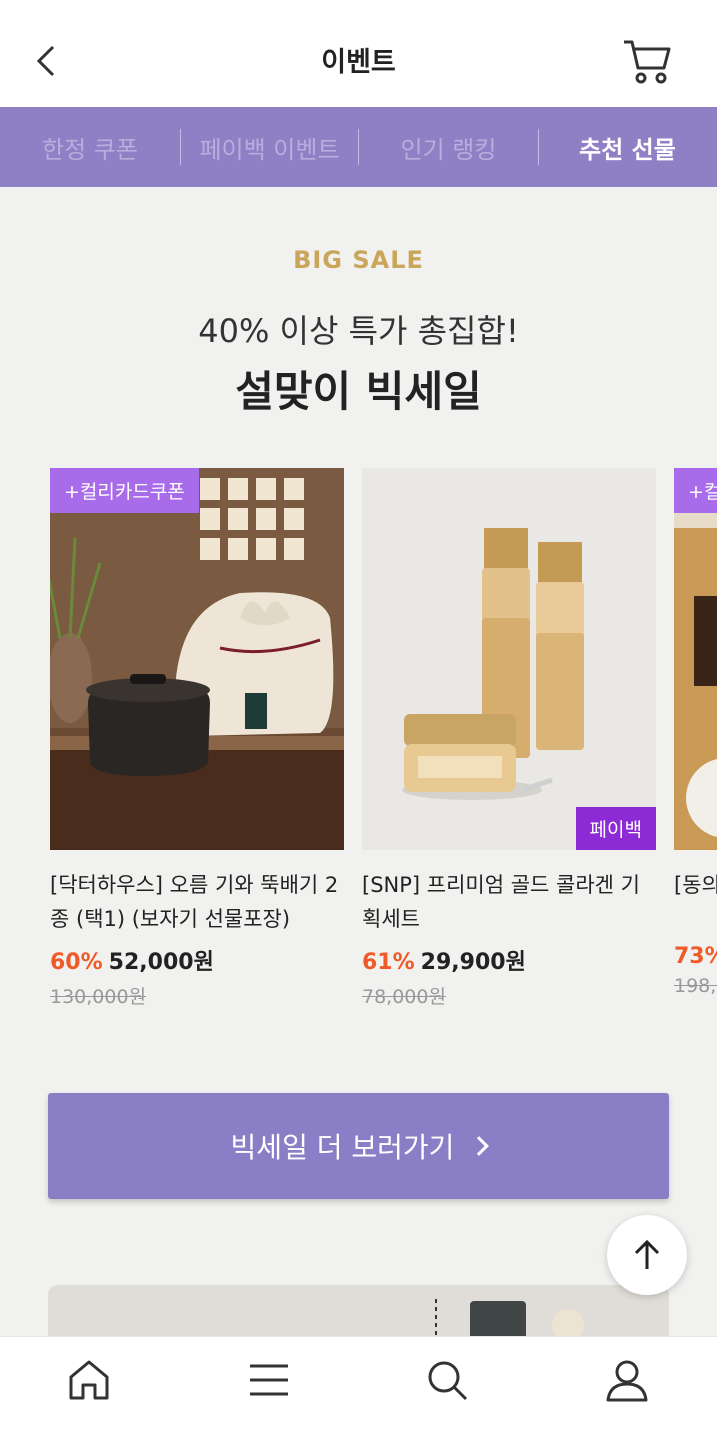 The width and height of the screenshot is (717, 1440). I want to click on view-more-sale-button: 빅세일 더 보러가기, so click(358, 1146).